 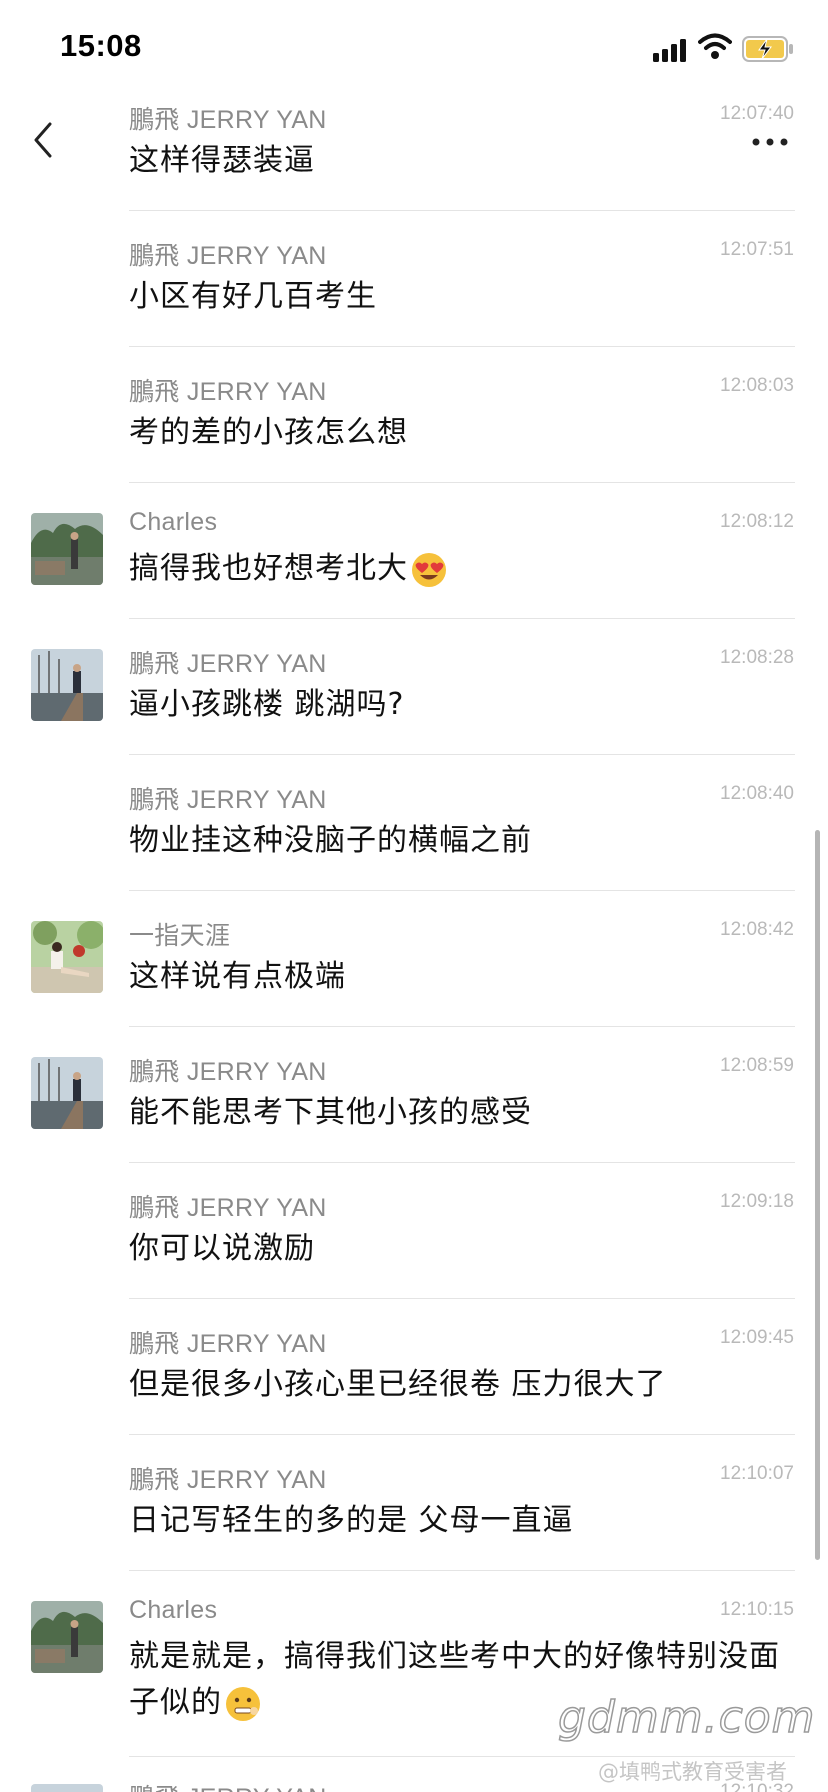 I want to click on site-watermark: gdmm.com, so click(x=686, y=1717).